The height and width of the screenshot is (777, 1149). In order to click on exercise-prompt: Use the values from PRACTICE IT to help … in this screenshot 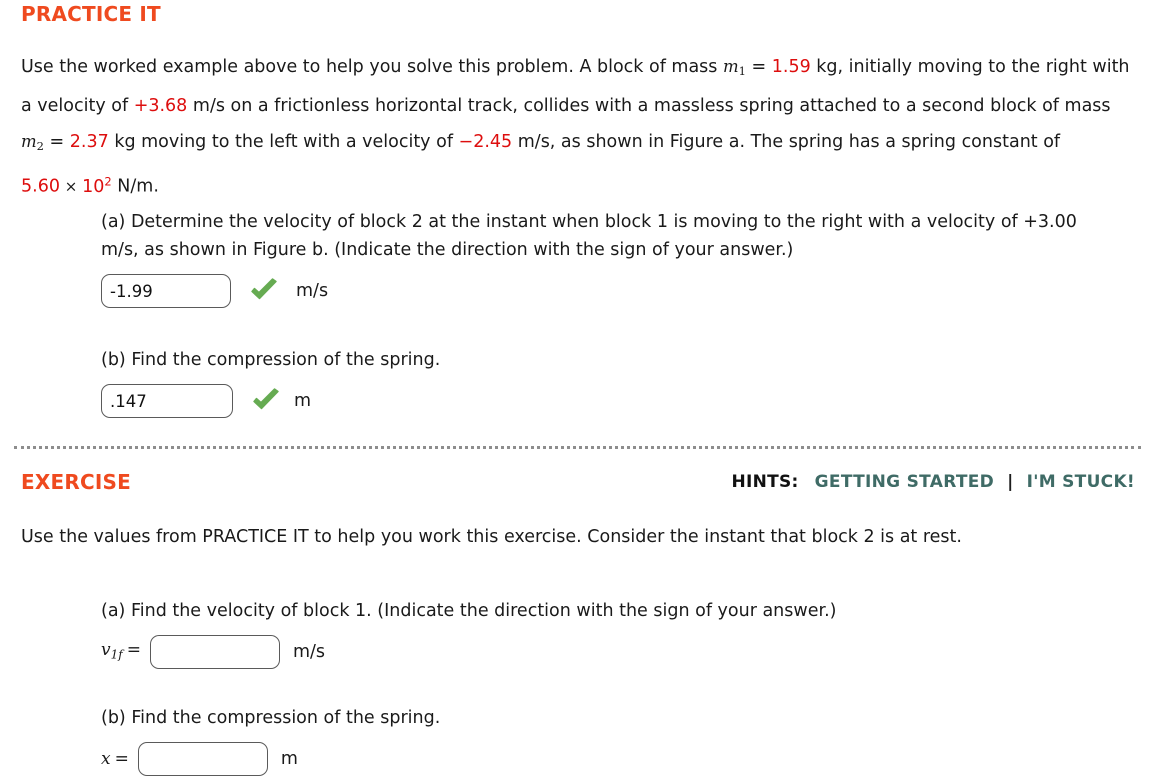, I will do `click(491, 537)`.